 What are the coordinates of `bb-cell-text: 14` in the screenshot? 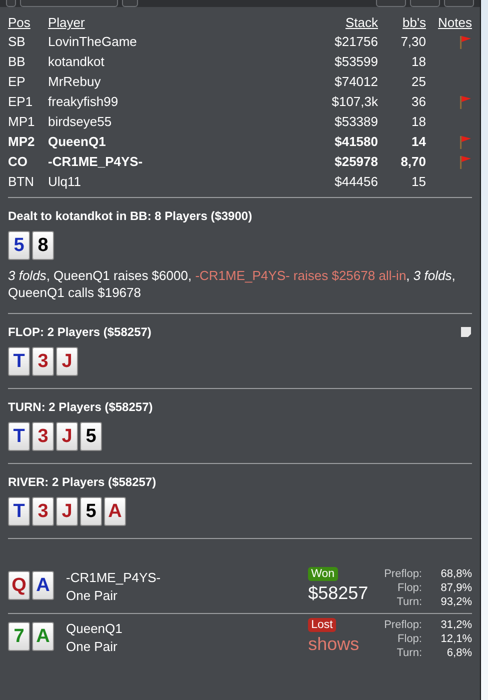 It's located at (418, 142).